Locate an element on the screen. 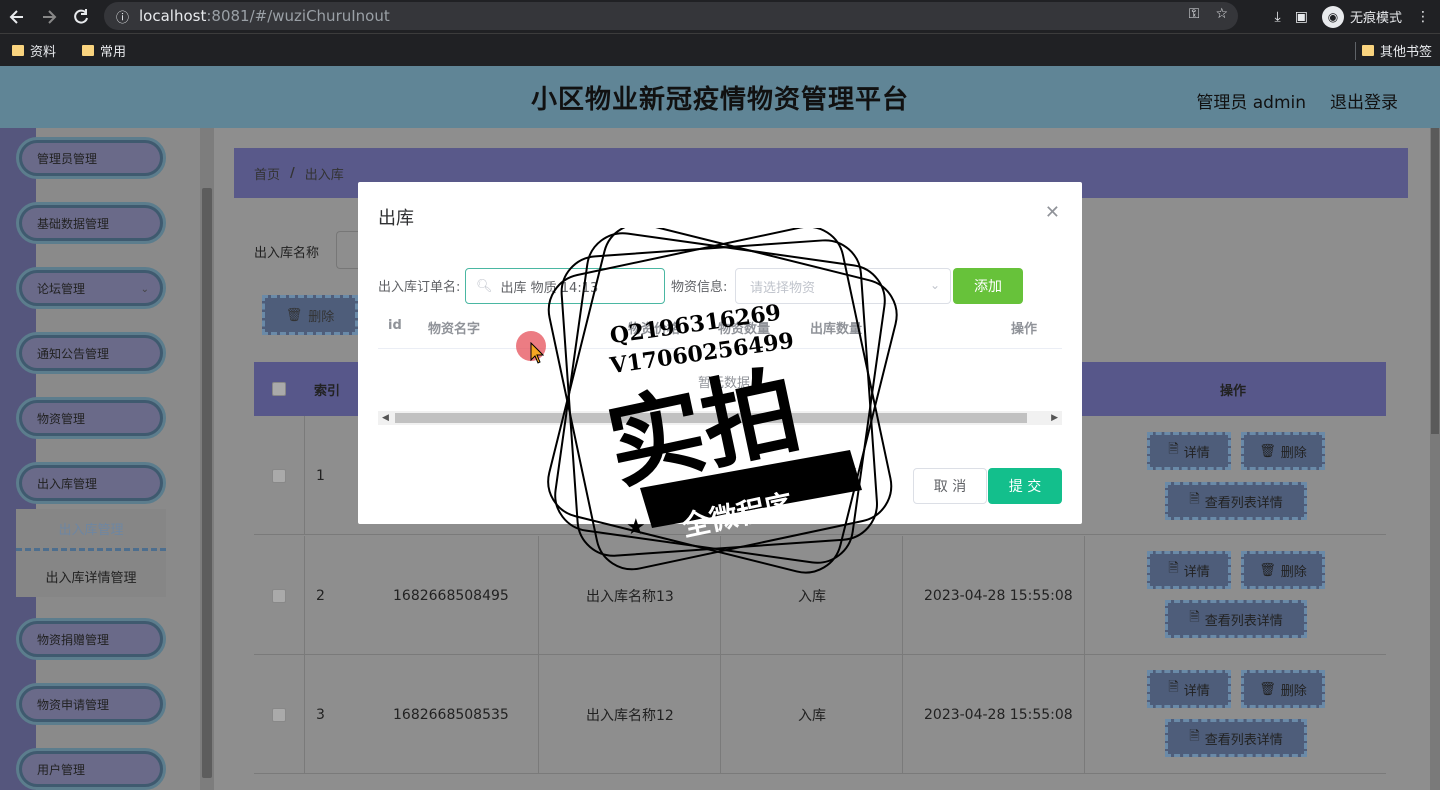 The width and height of the screenshot is (1440, 790). logout-link: 退出登录 is located at coordinates (1364, 100).